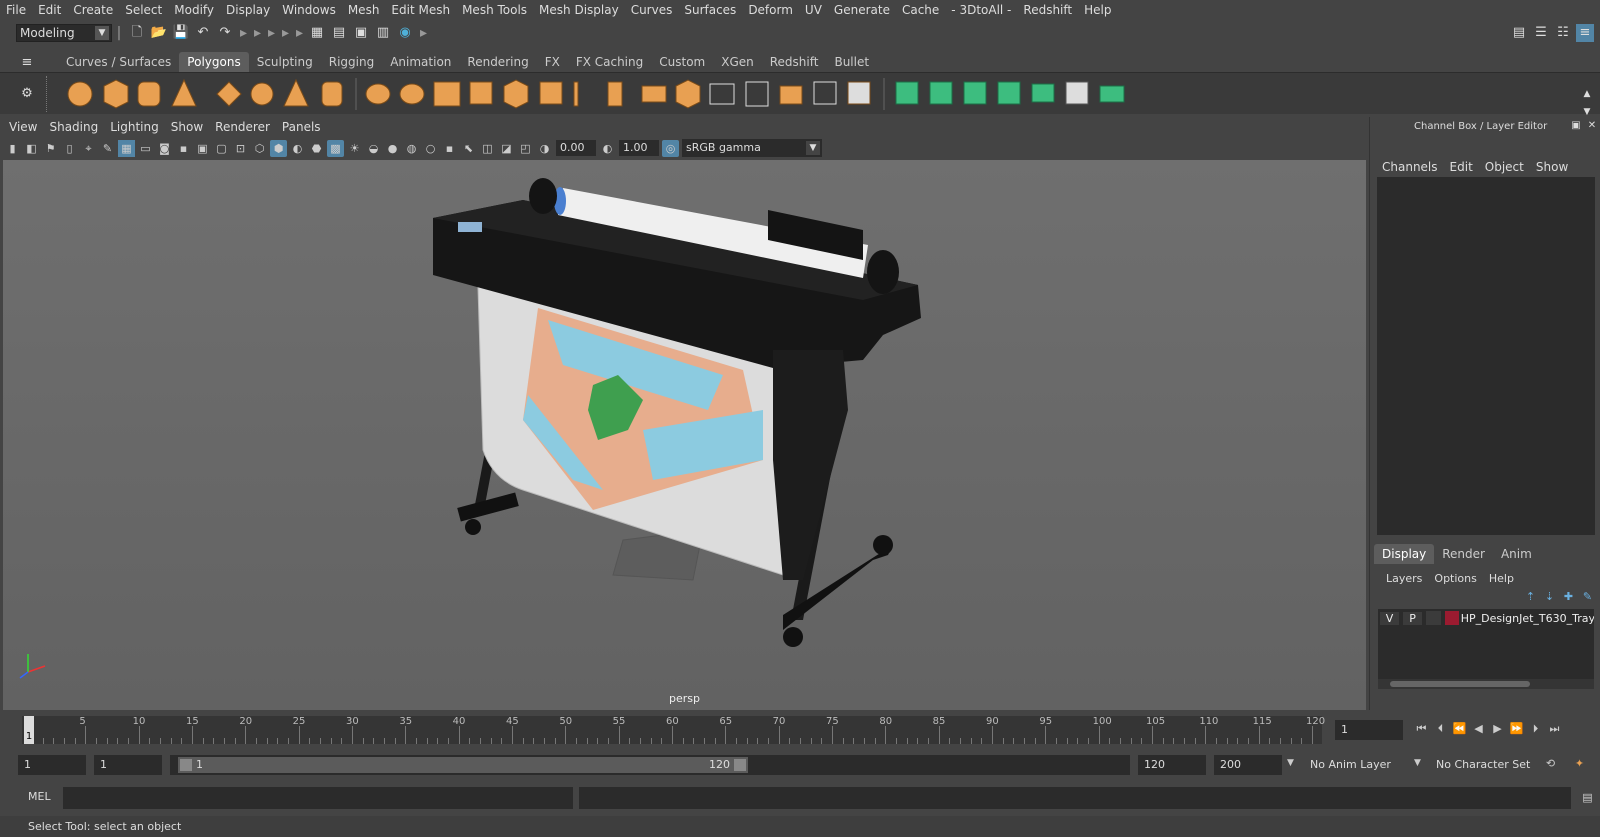  I want to click on workspace-icon: ▤, so click(1519, 33).